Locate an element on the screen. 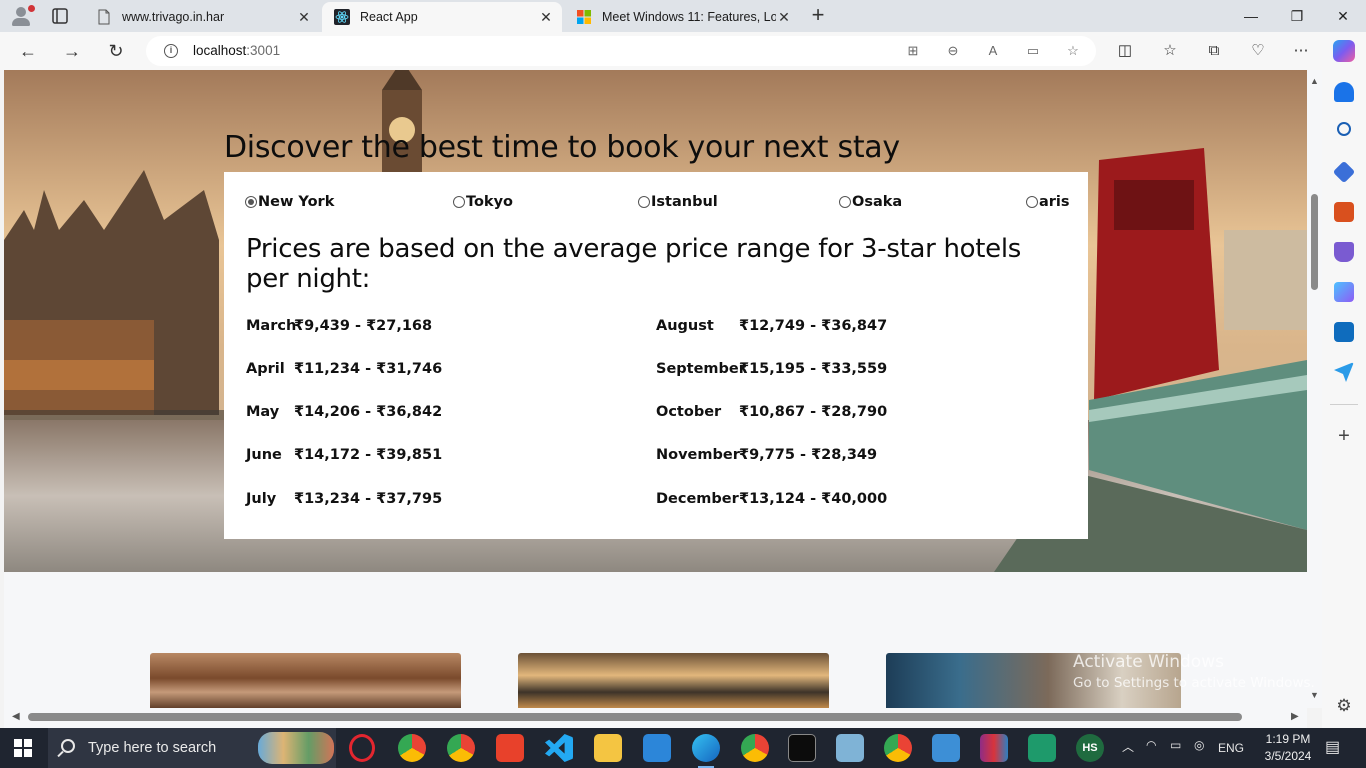 This screenshot has height=768, width=1366. favorites-icon: ☆ is located at coordinates (1170, 51).